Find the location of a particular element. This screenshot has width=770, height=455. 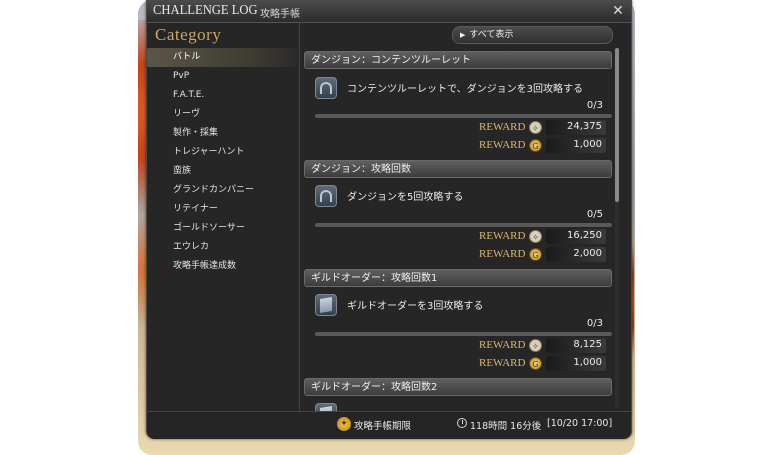

close-icon: ✕ is located at coordinates (618, 11).